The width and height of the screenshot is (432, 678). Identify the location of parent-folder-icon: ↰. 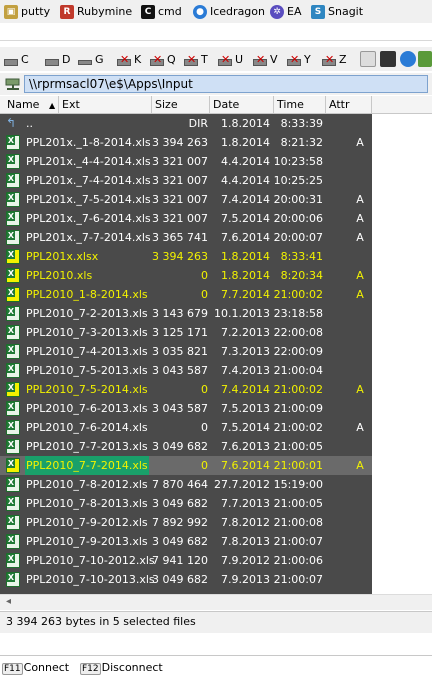
(11, 123).